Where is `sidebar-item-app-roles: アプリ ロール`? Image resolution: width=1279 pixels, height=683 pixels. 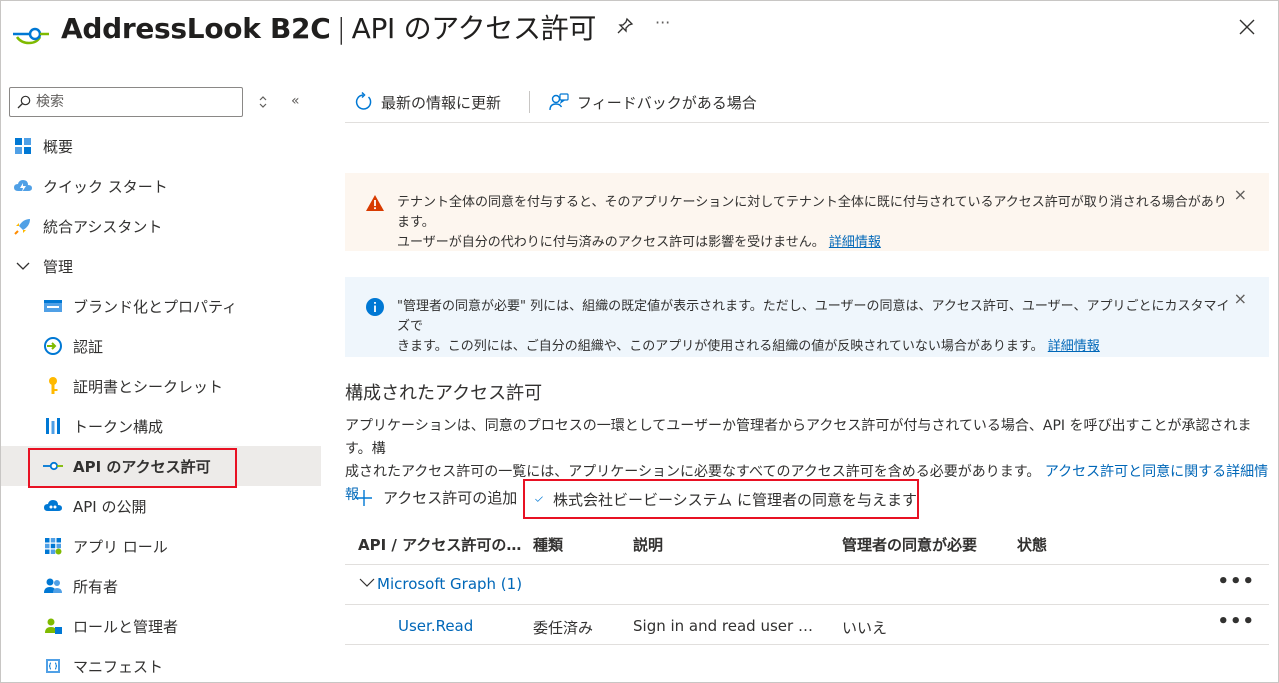 sidebar-item-app-roles: アプリ ロール is located at coordinates (161, 546).